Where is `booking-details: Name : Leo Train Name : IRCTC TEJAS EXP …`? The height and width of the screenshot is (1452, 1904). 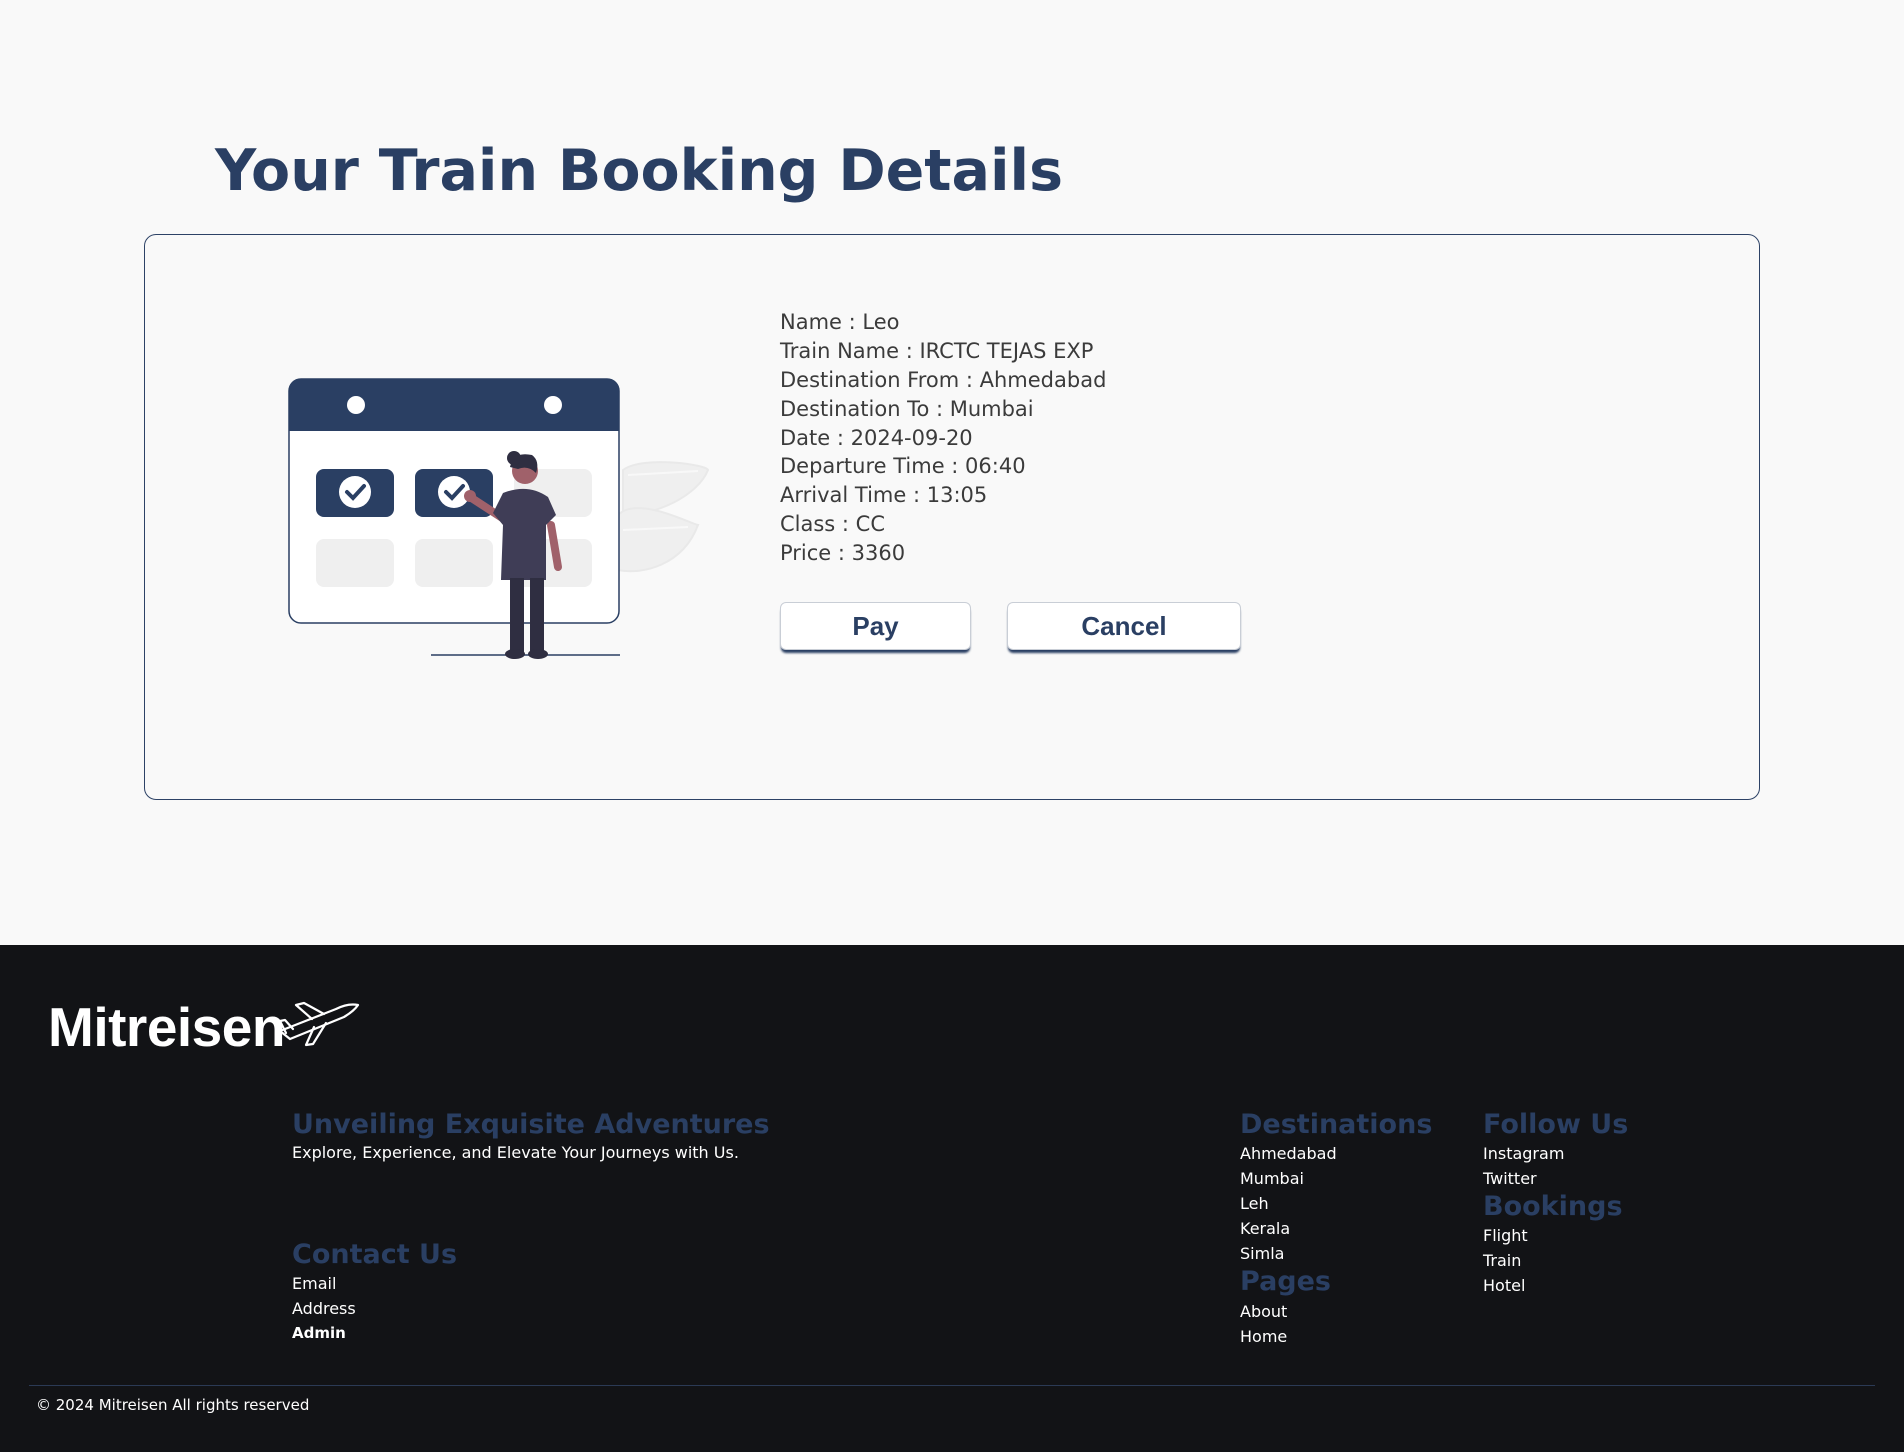 booking-details: Name : Leo Train Name : IRCTC TEJAS EXP … is located at coordinates (943, 438).